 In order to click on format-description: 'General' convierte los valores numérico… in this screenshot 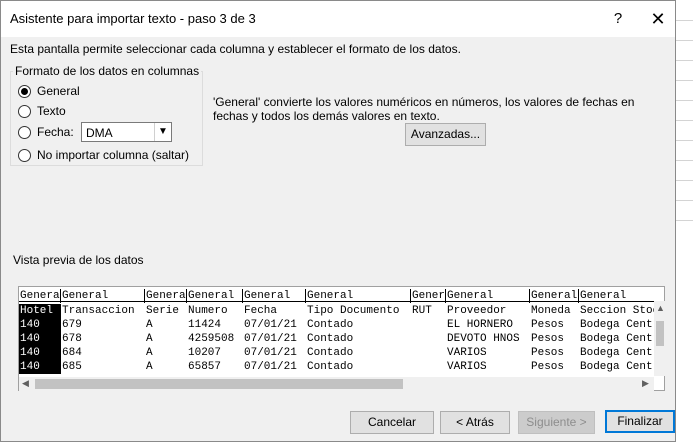, I will do `click(424, 109)`.